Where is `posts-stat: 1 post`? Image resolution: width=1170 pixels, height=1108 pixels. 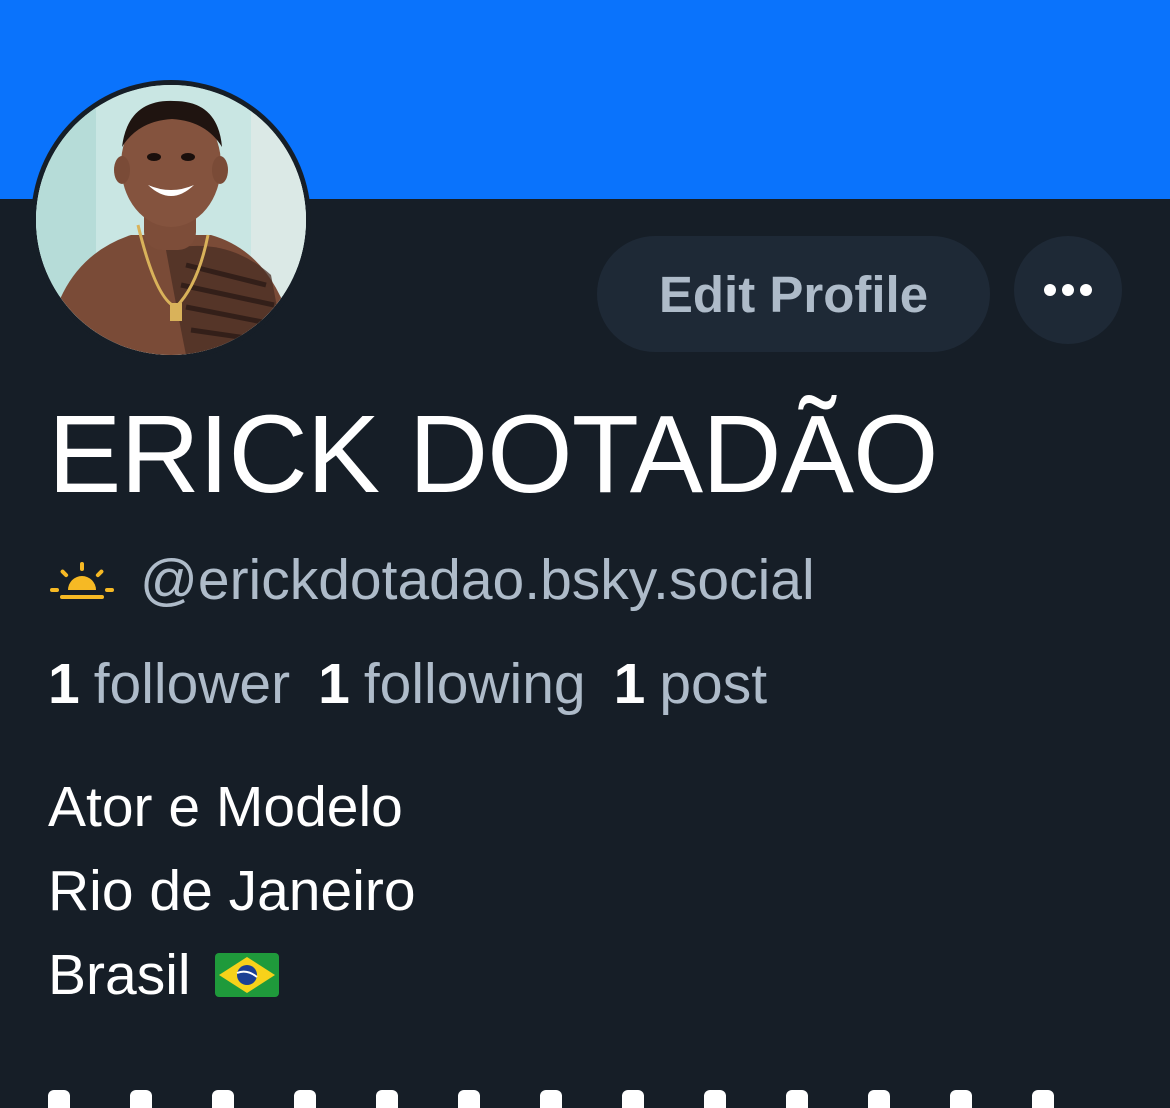 posts-stat: 1 post is located at coordinates (690, 684).